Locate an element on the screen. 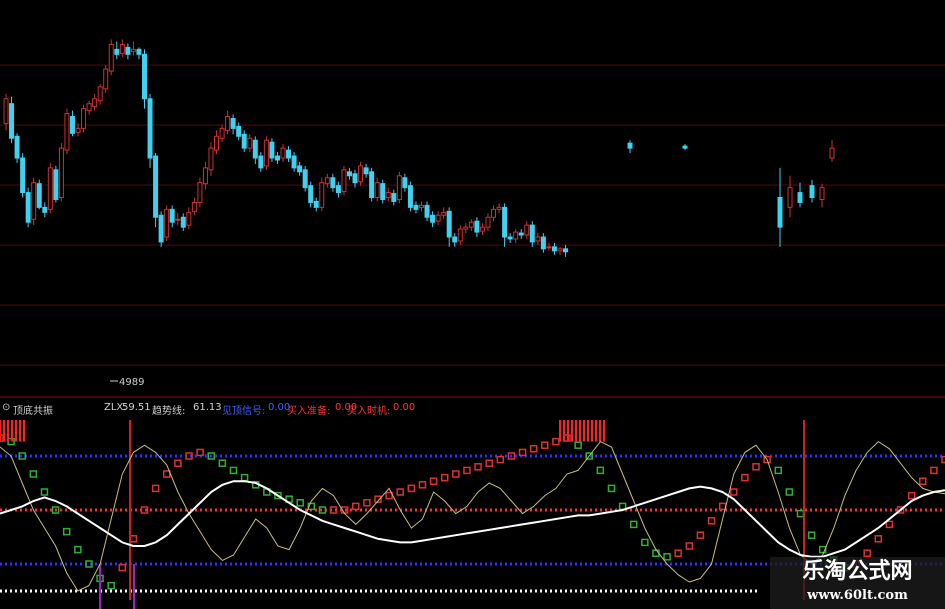 The height and width of the screenshot is (609, 945). watermark: 乐淘公式网 www.60lt.com is located at coordinates (857, 583).